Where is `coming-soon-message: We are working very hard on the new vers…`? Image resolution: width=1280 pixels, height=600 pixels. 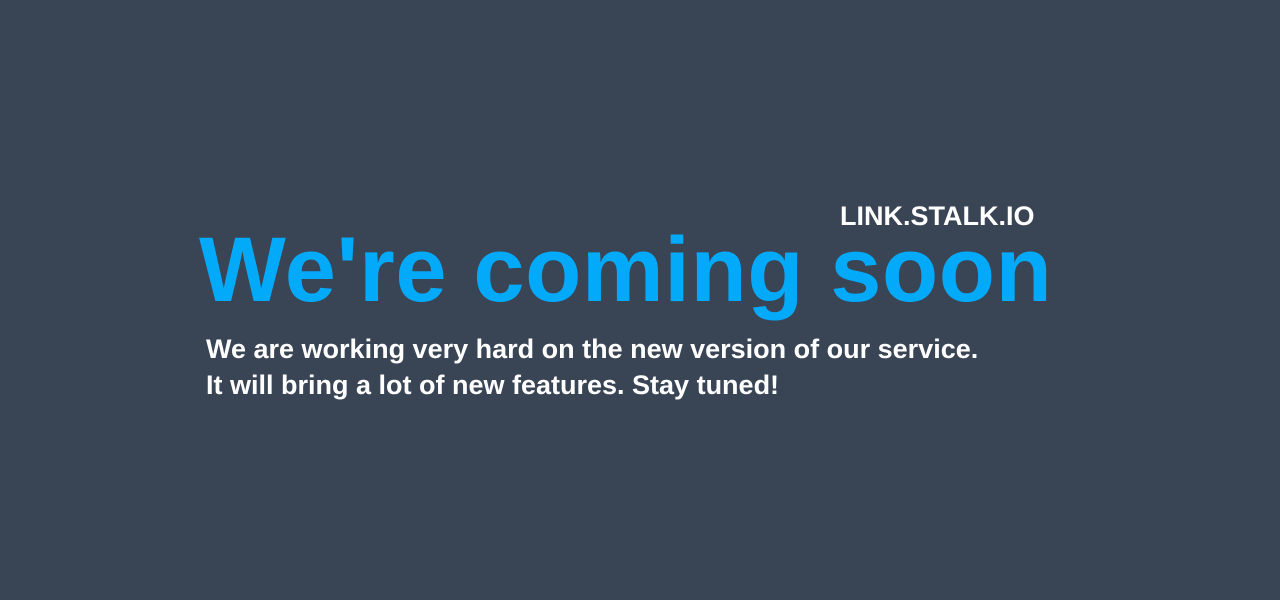
coming-soon-message: We are working very hard on the new vers… is located at coordinates (592, 367).